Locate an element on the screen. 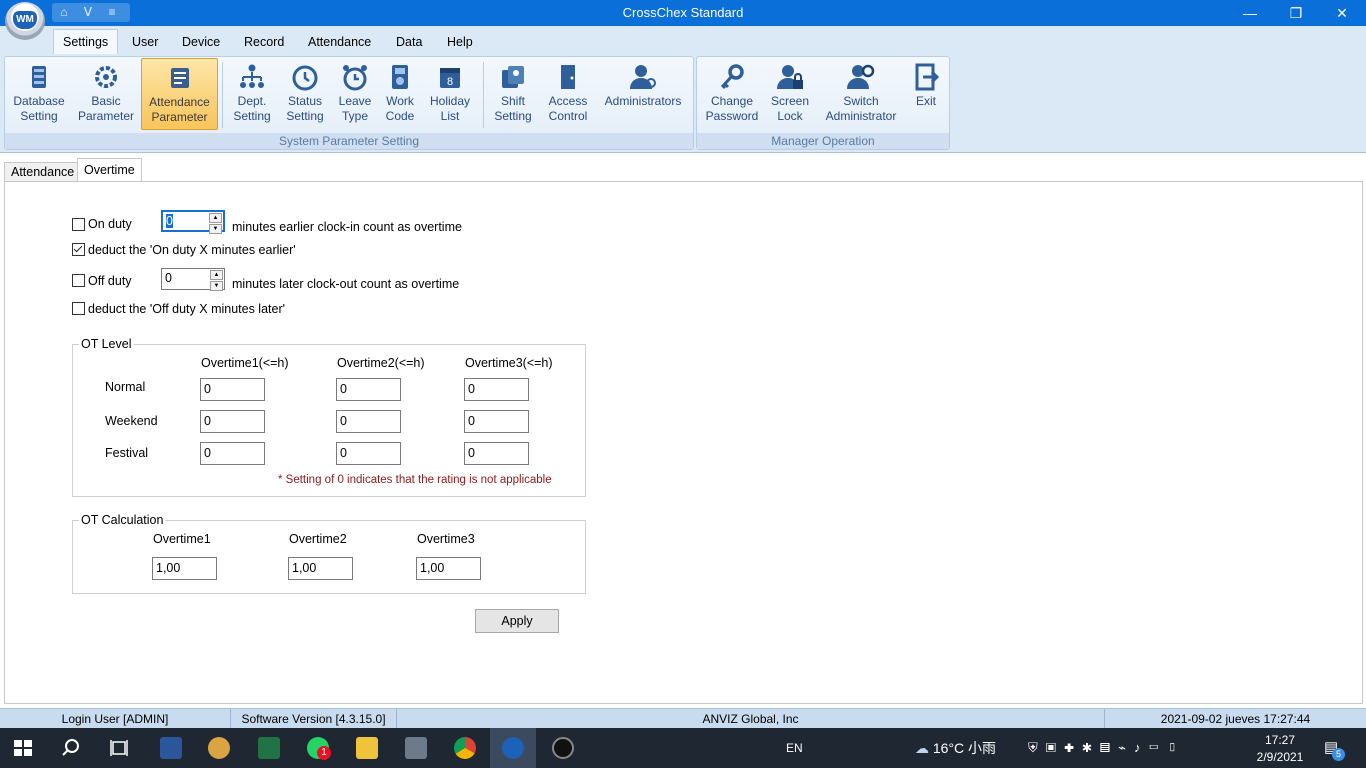 The image size is (1366, 768). on-duty-minutes-stepper: 0 ▲ ▼ is located at coordinates (193, 222).